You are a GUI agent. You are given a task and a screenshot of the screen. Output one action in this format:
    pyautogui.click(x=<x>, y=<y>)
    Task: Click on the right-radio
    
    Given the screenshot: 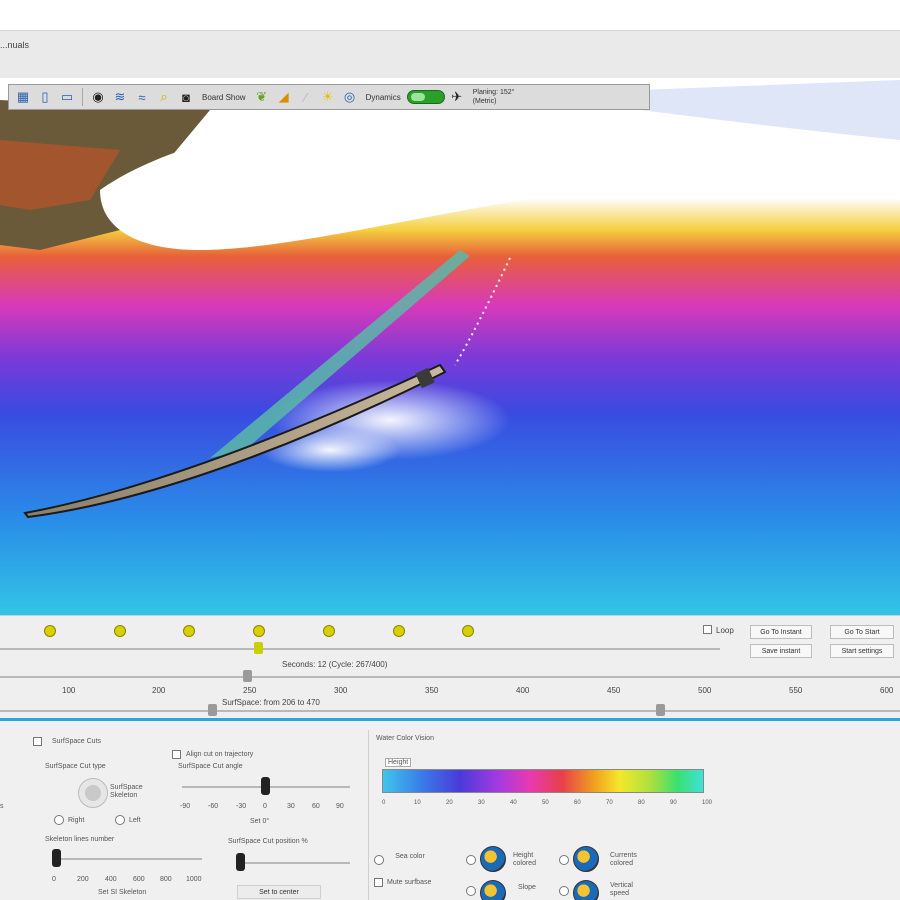 What is the action you would take?
    pyautogui.click(x=59, y=820)
    